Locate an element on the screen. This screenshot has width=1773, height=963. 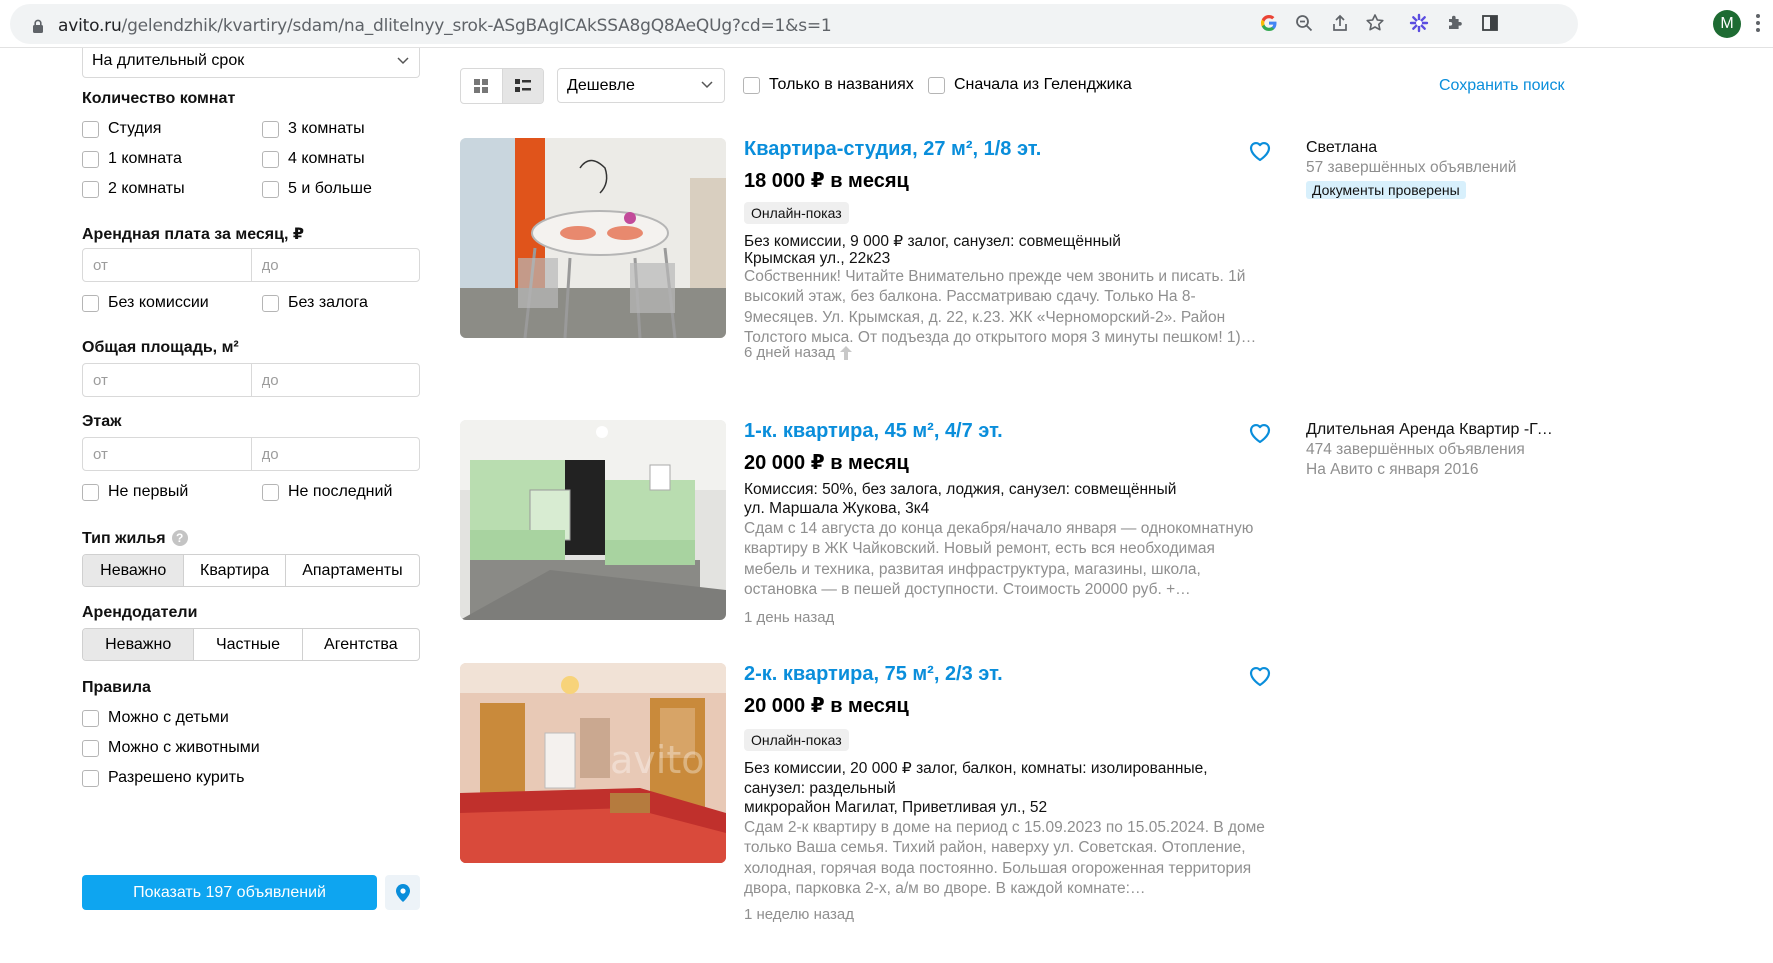
google-icon is located at coordinates (1269, 23).